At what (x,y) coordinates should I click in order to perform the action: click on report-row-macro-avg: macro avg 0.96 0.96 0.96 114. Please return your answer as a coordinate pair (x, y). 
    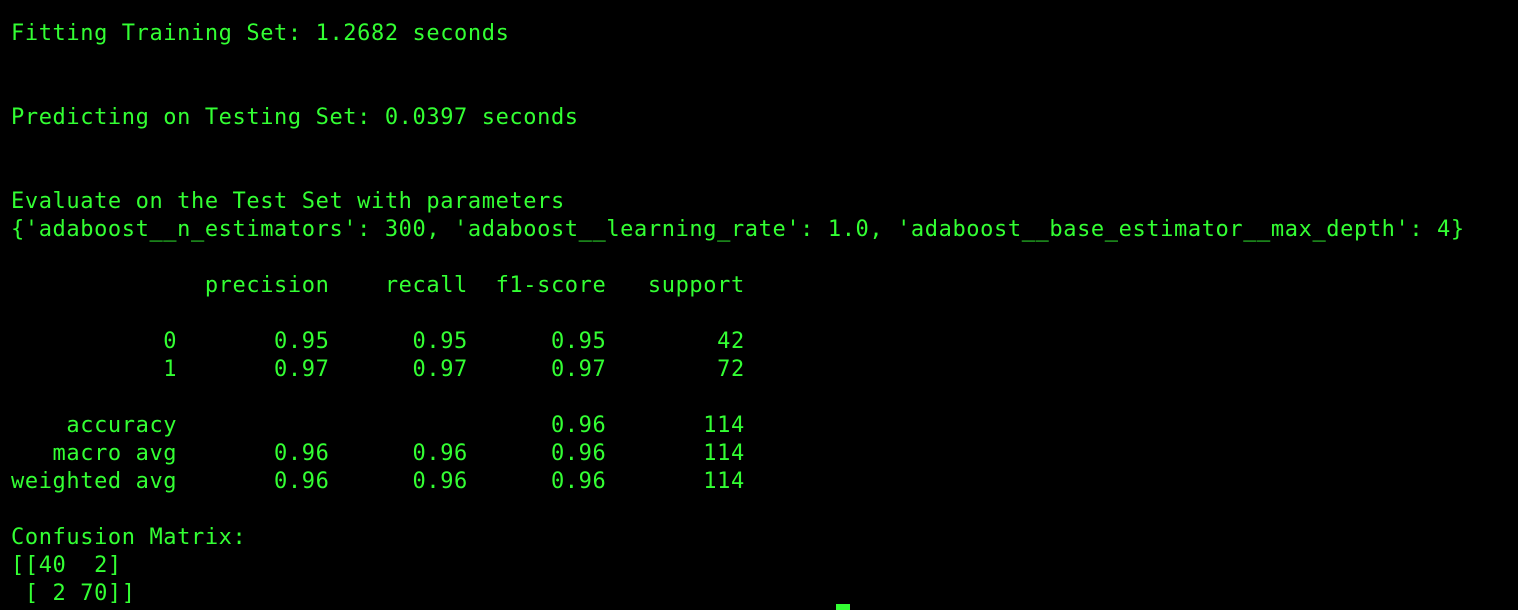
    Looking at the image, I should click on (378, 453).